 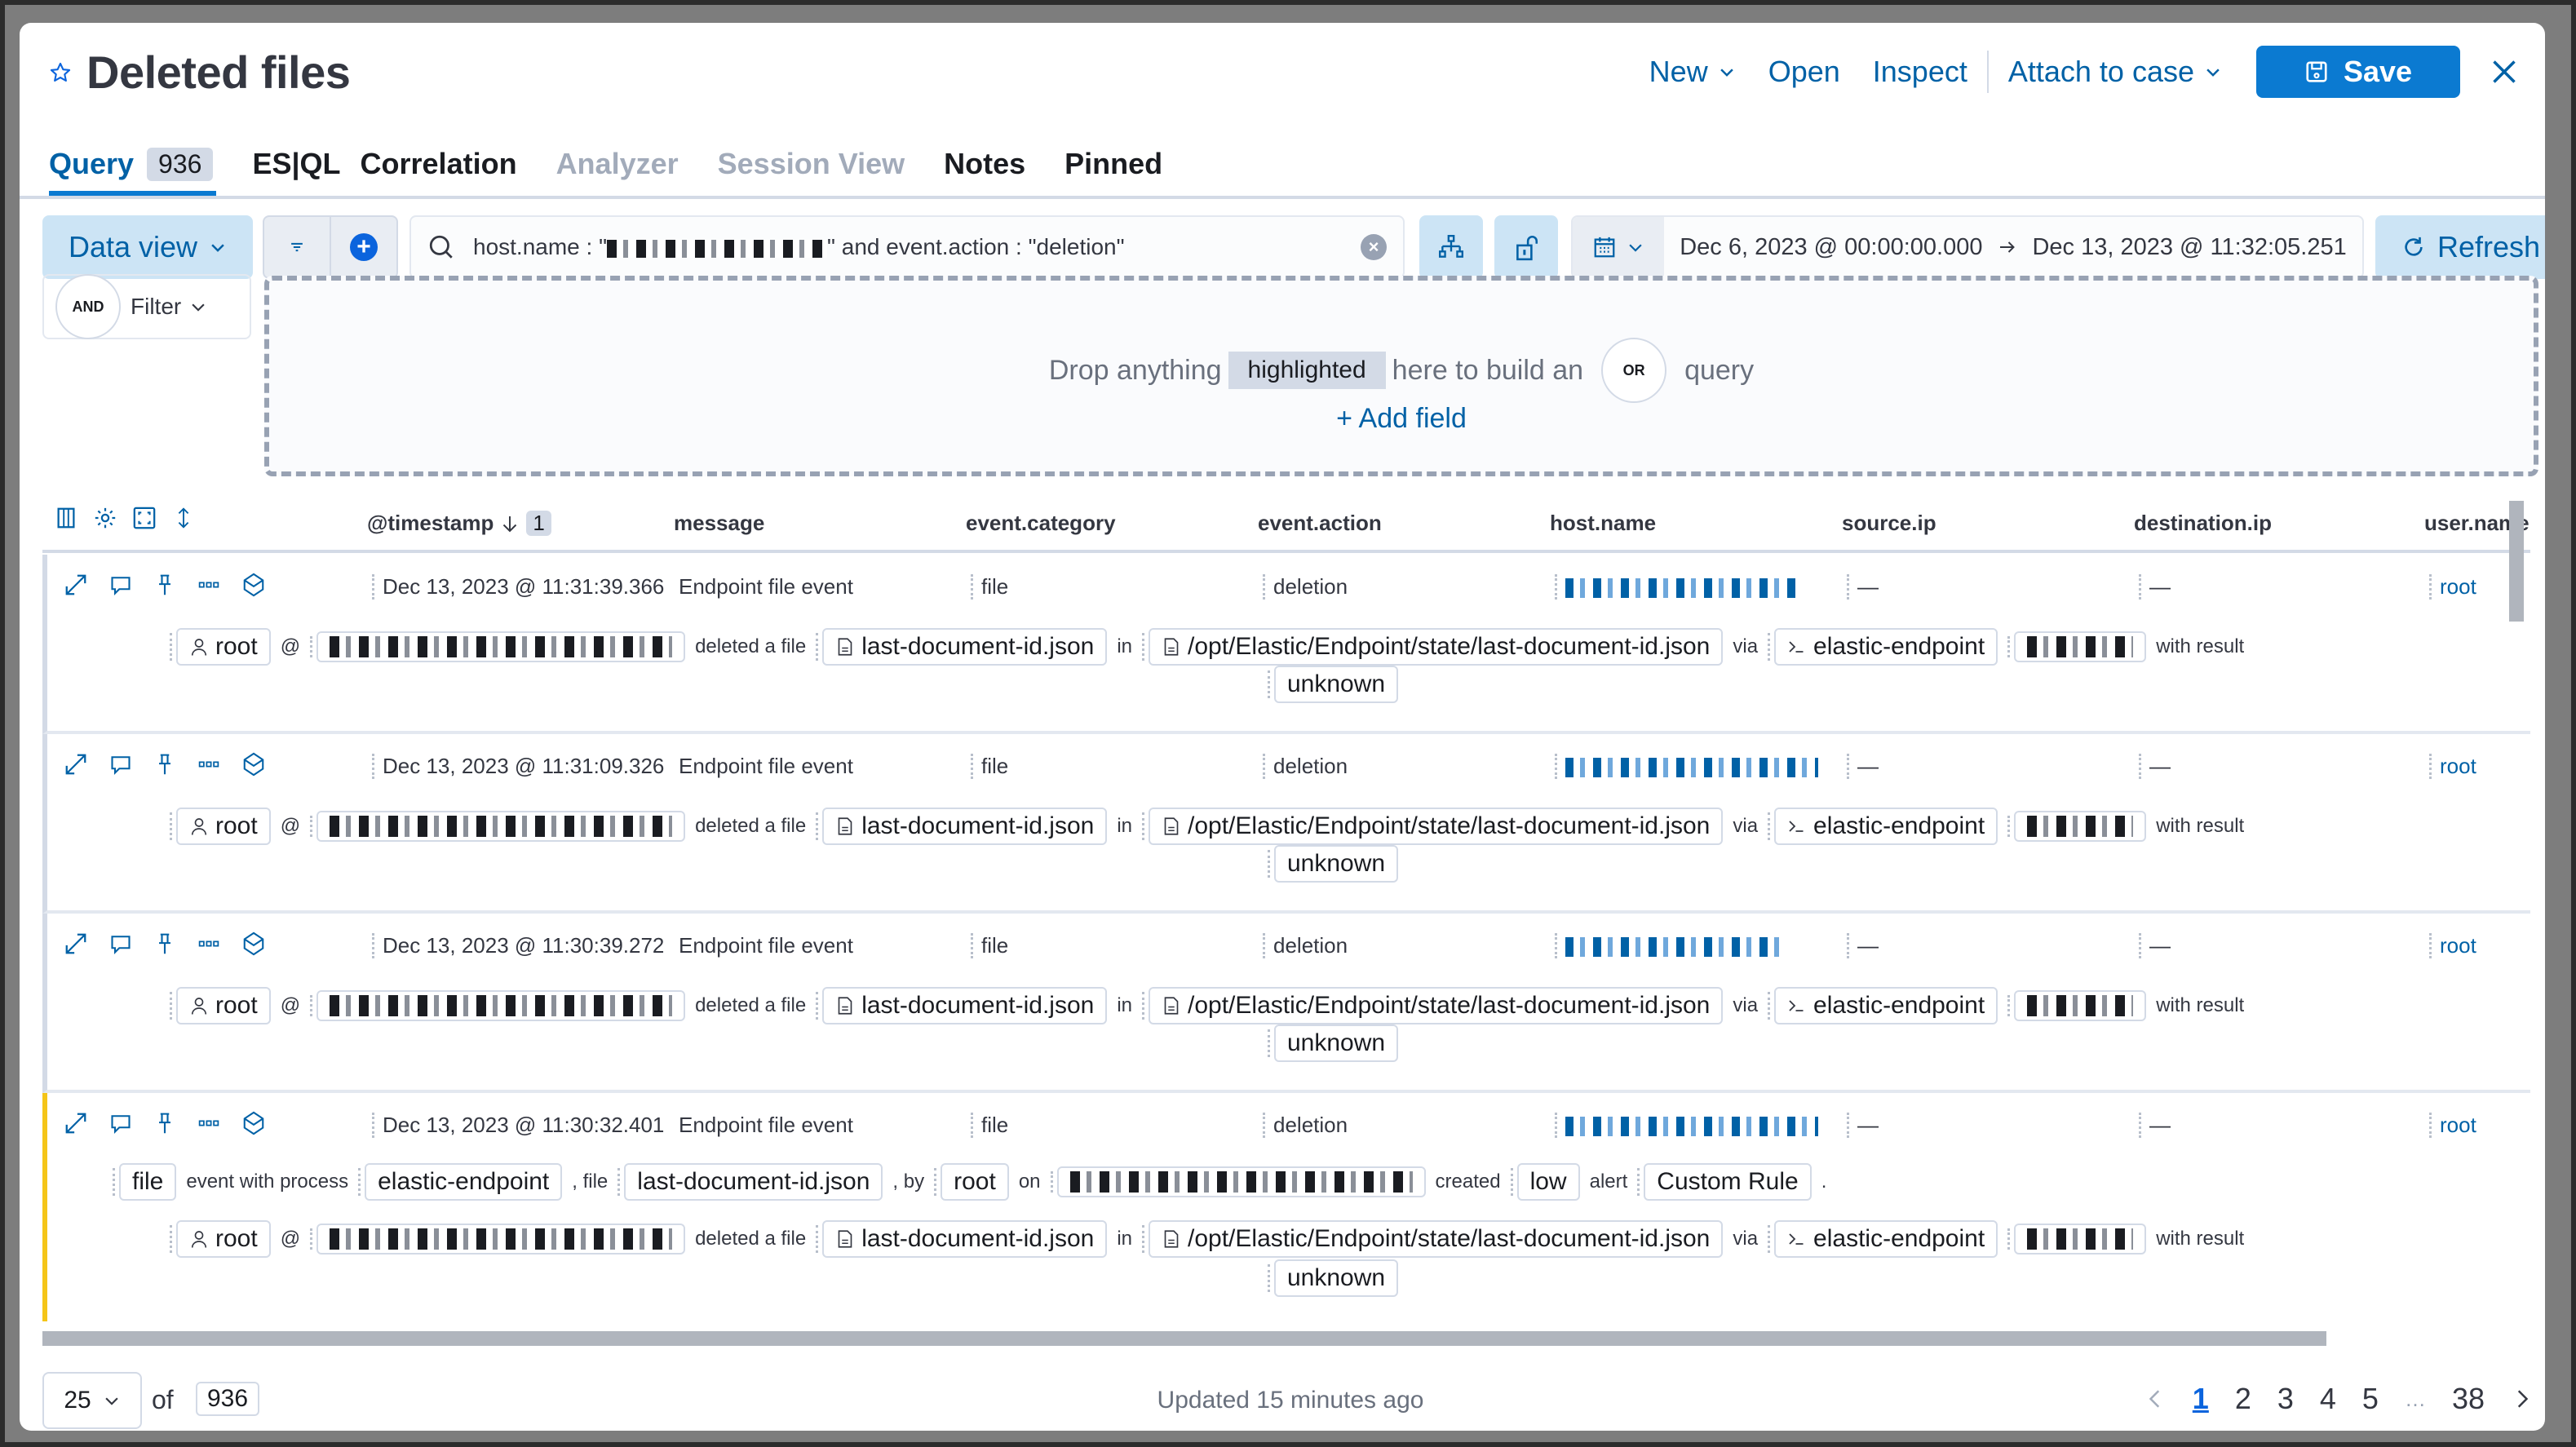 I want to click on refresh-button: Refresh, so click(x=2460, y=247).